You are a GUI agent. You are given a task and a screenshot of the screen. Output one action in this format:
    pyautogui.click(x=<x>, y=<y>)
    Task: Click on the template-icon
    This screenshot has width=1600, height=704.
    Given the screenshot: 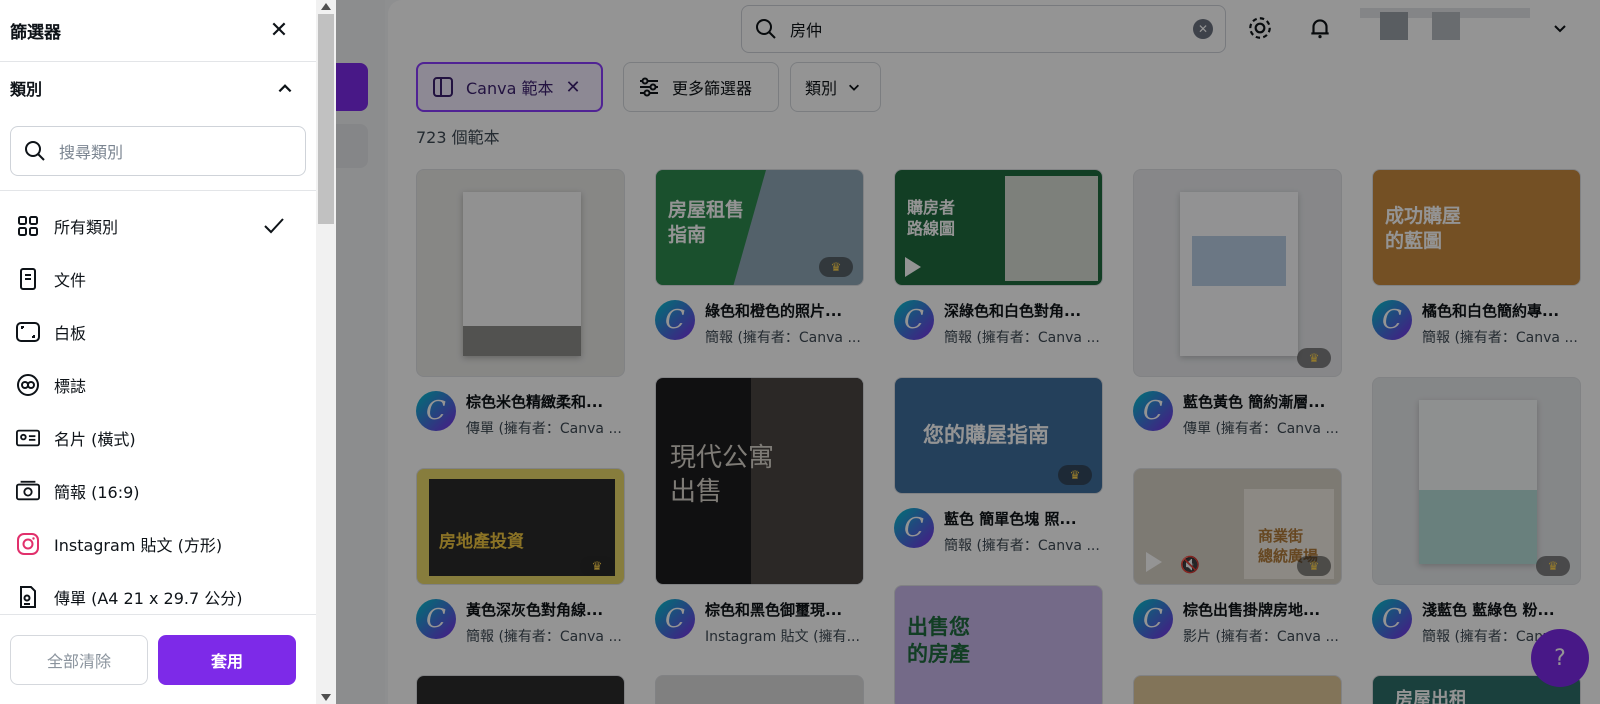 What is the action you would take?
    pyautogui.click(x=443, y=87)
    